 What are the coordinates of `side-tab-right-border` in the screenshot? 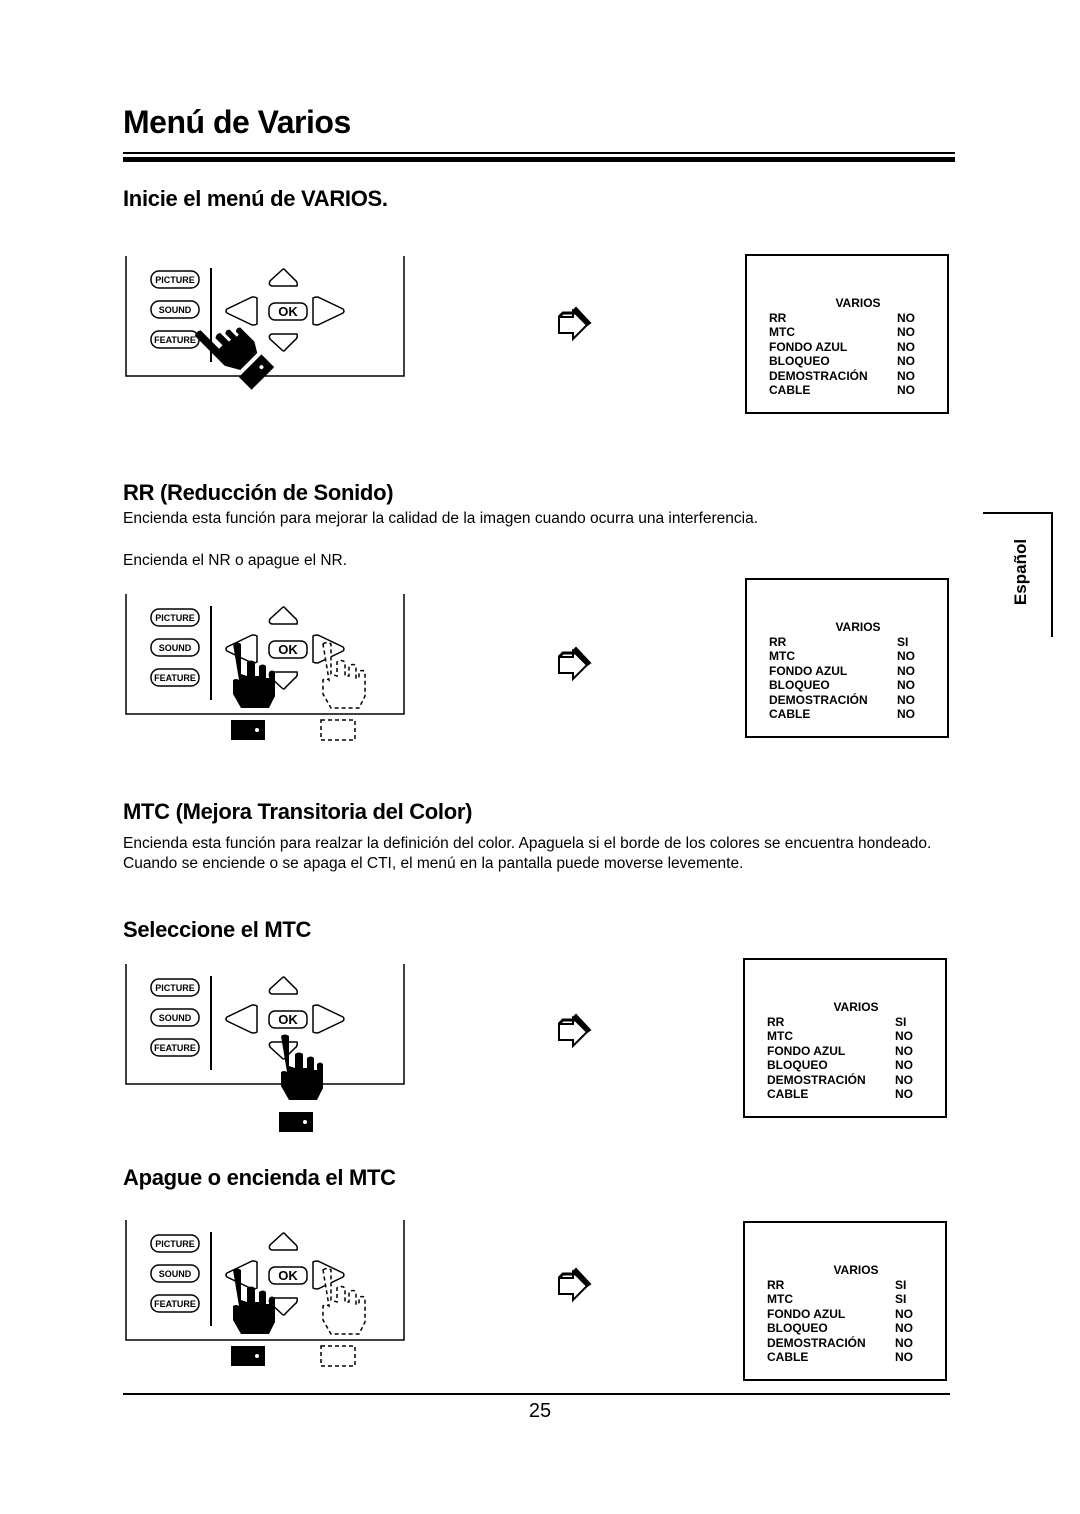 It's located at (1052, 574).